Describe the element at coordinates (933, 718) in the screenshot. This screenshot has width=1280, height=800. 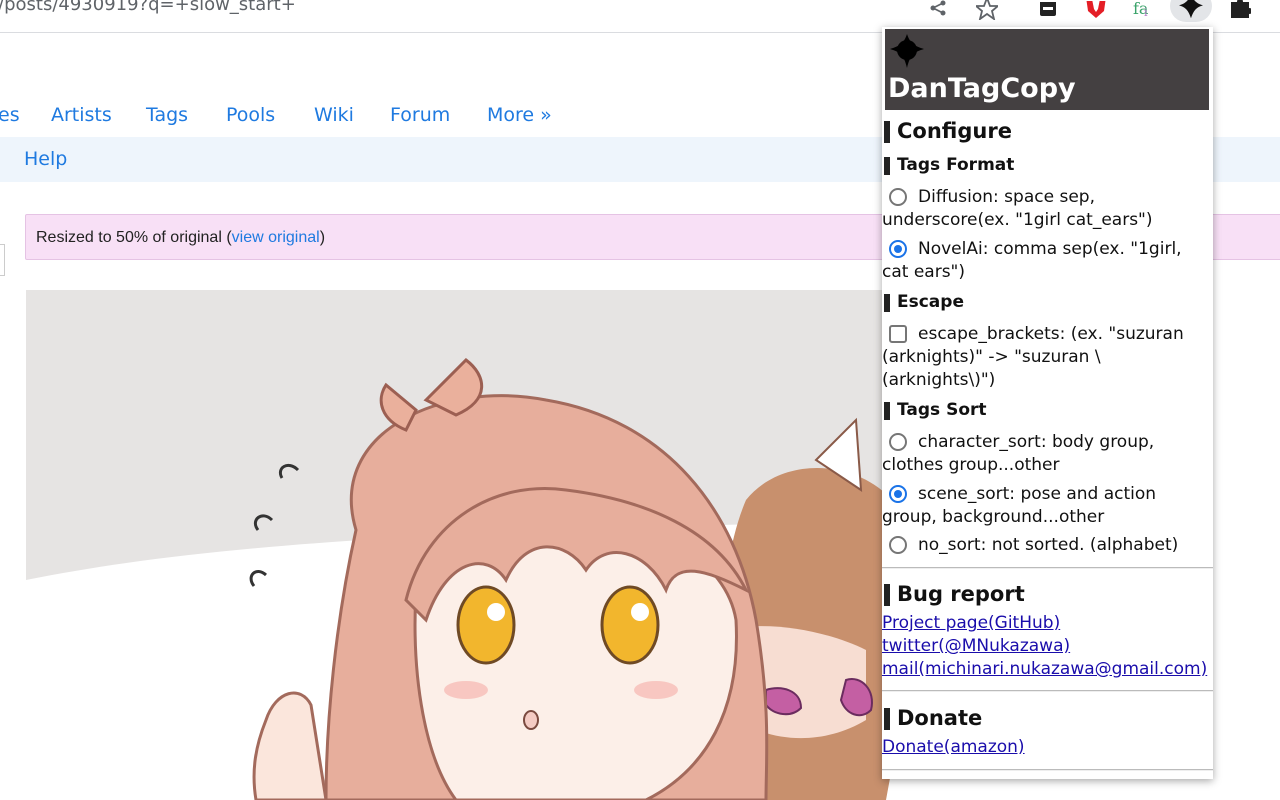
I see `donate-heading: Donate` at that location.